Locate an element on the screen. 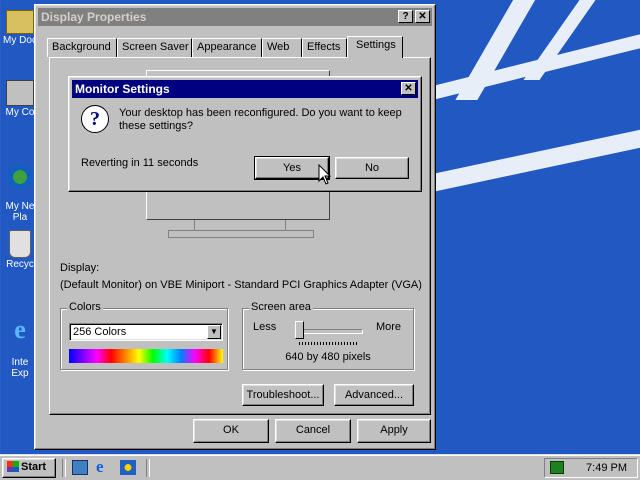 Image resolution: width=640 pixels, height=480 pixels. apply-button: Apply is located at coordinates (394, 431).